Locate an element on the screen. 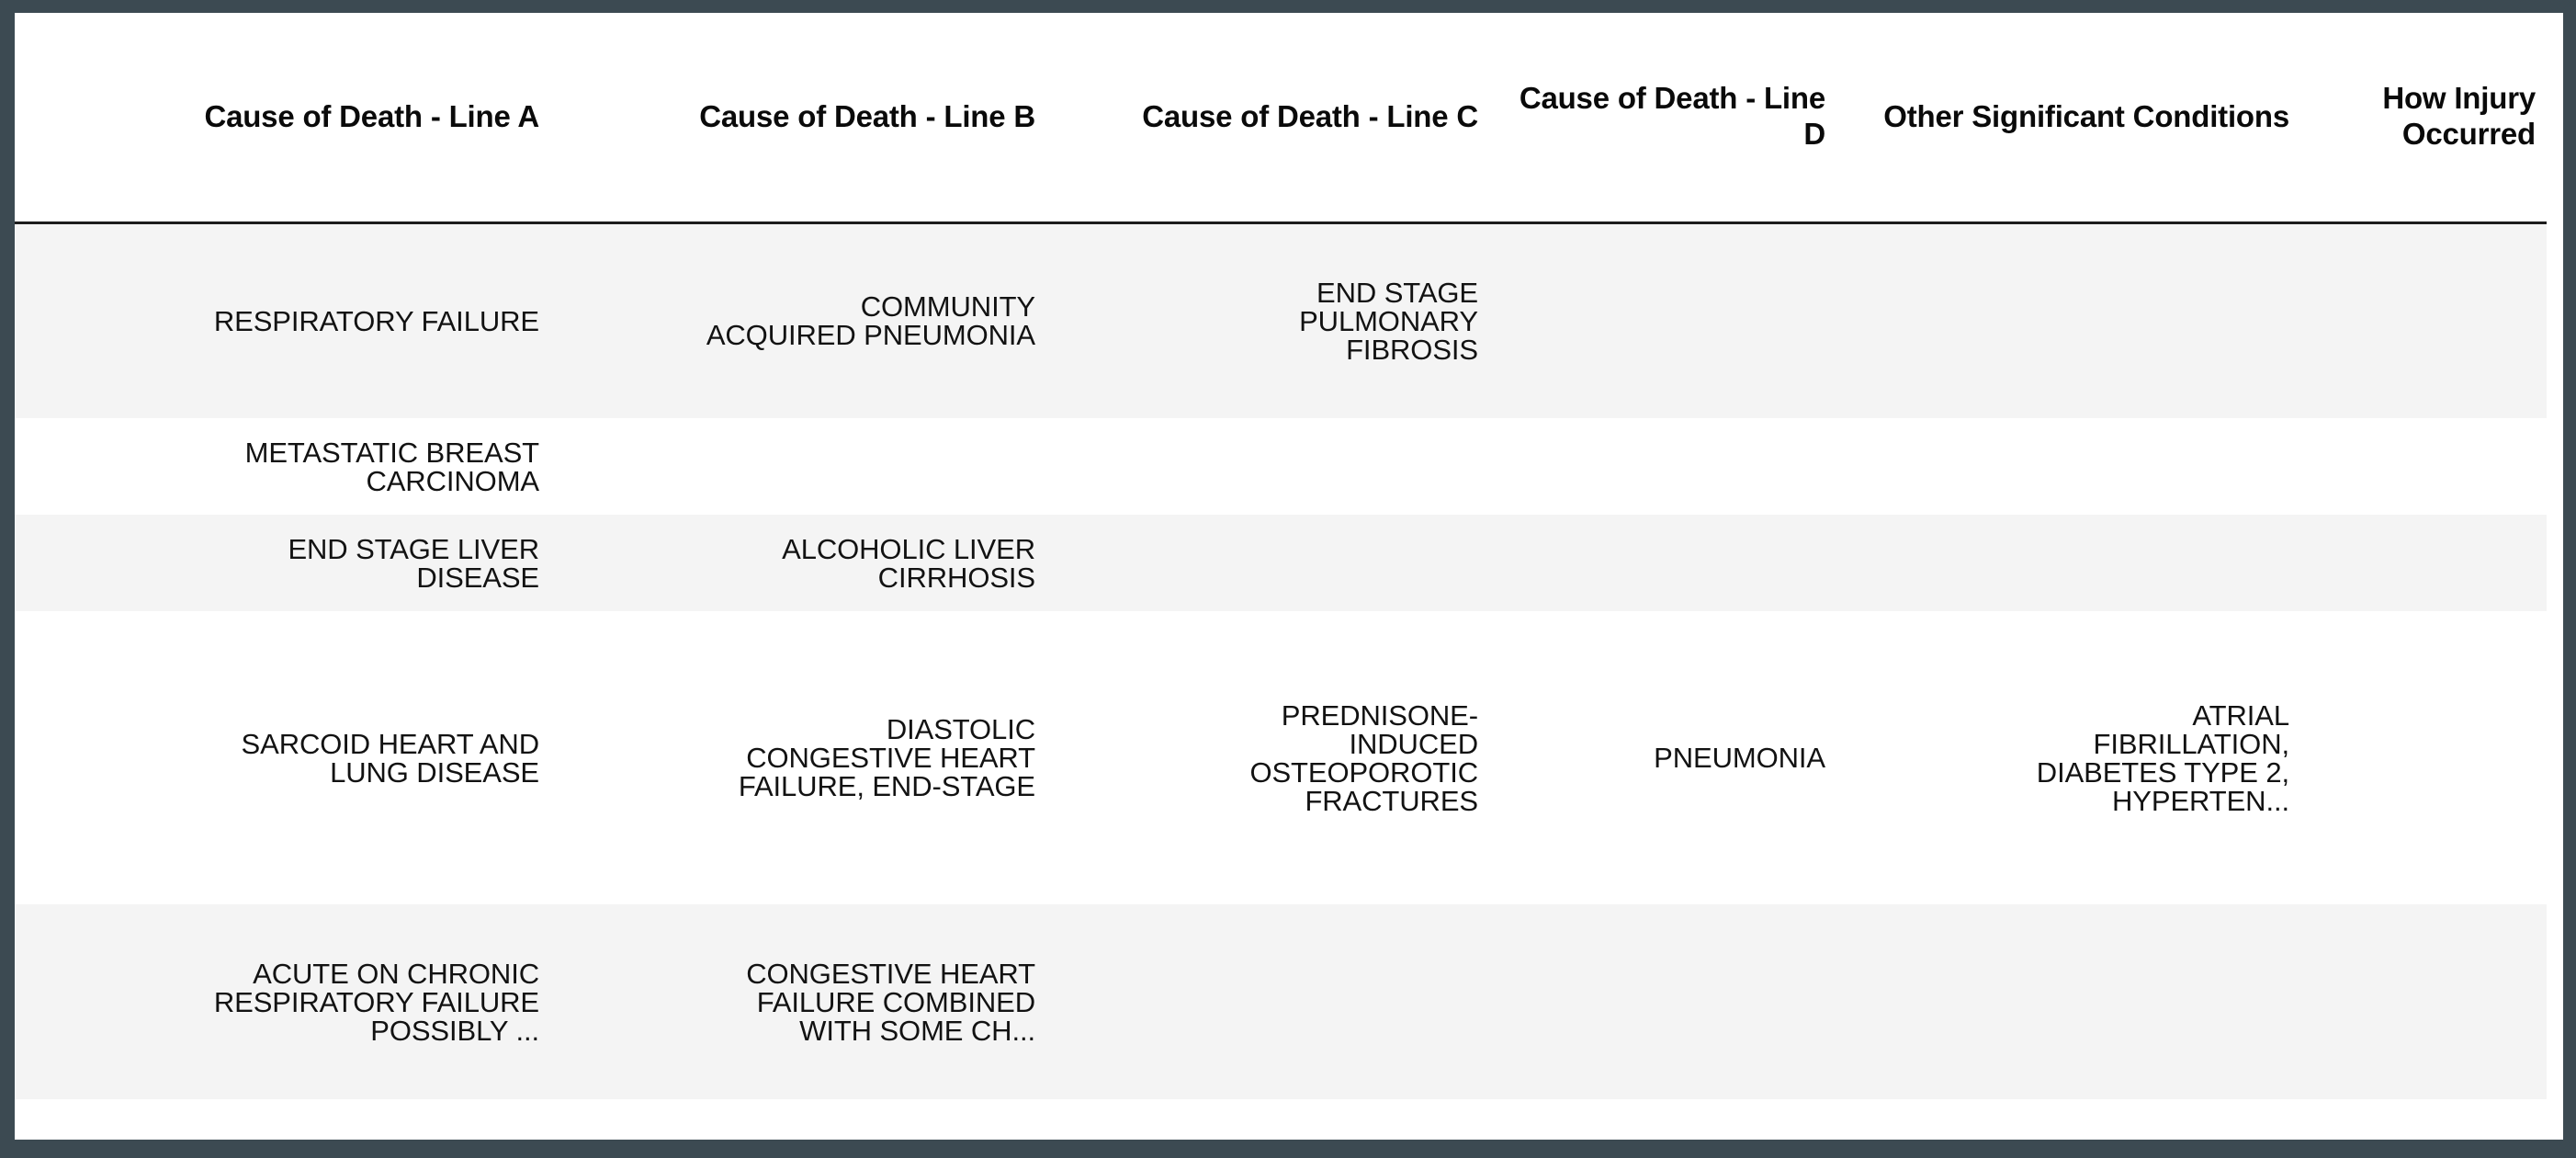 The width and height of the screenshot is (2576, 1158). cell-line-a: RESPIRATORY FAILURE is located at coordinates (282, 320).